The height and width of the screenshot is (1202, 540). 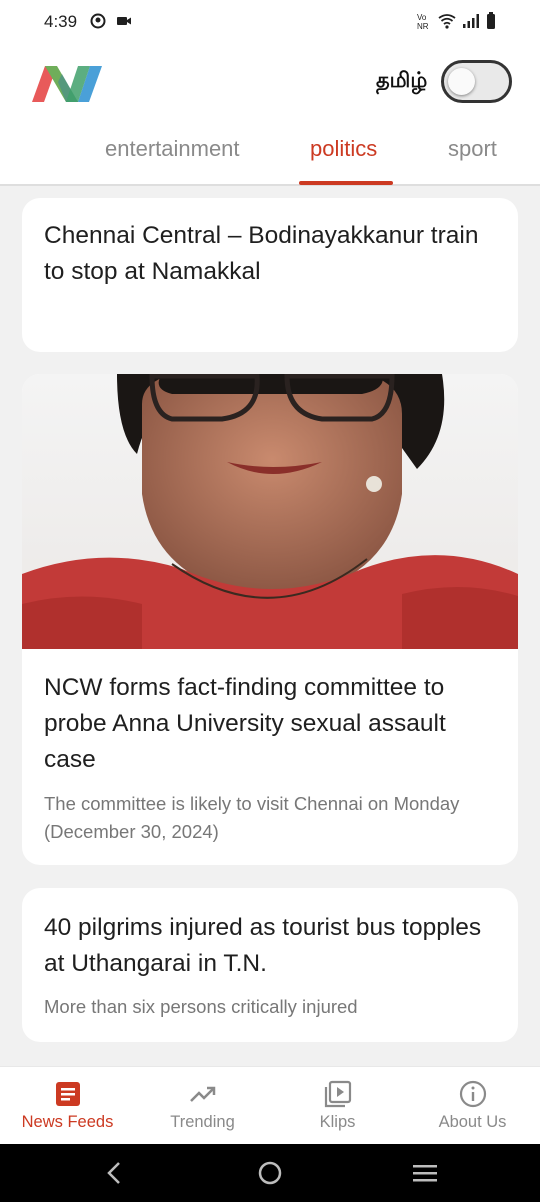 I want to click on tab-politics: politics, so click(x=343, y=149).